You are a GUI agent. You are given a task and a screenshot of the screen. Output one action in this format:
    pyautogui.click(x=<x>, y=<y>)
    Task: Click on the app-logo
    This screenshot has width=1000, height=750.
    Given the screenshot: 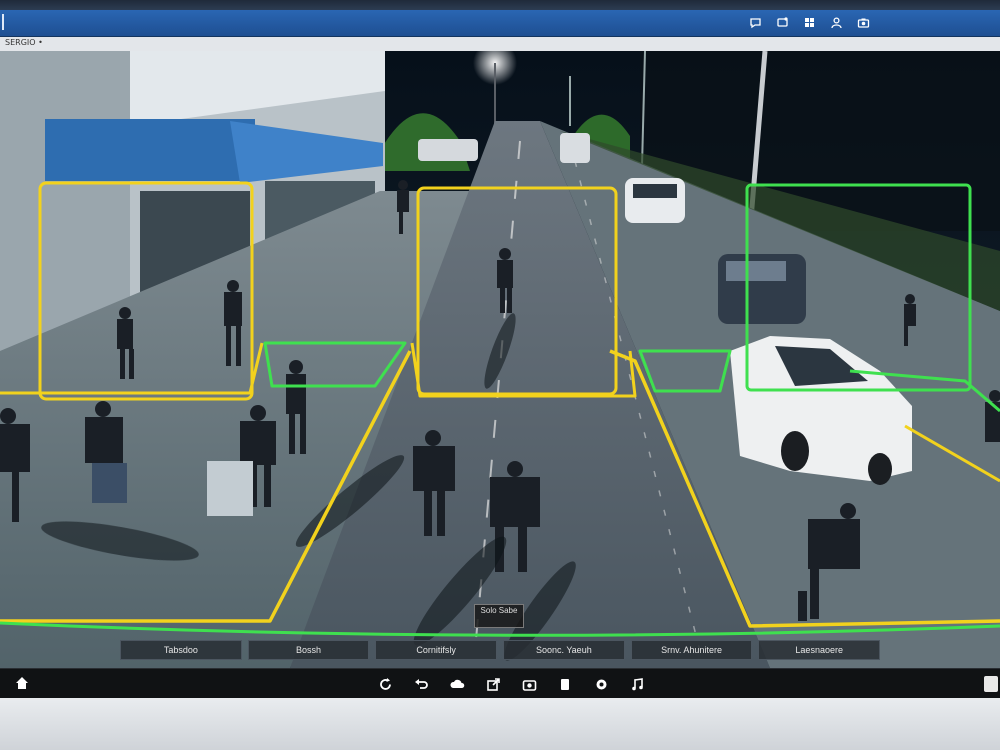 What is the action you would take?
    pyautogui.click(x=7, y=22)
    